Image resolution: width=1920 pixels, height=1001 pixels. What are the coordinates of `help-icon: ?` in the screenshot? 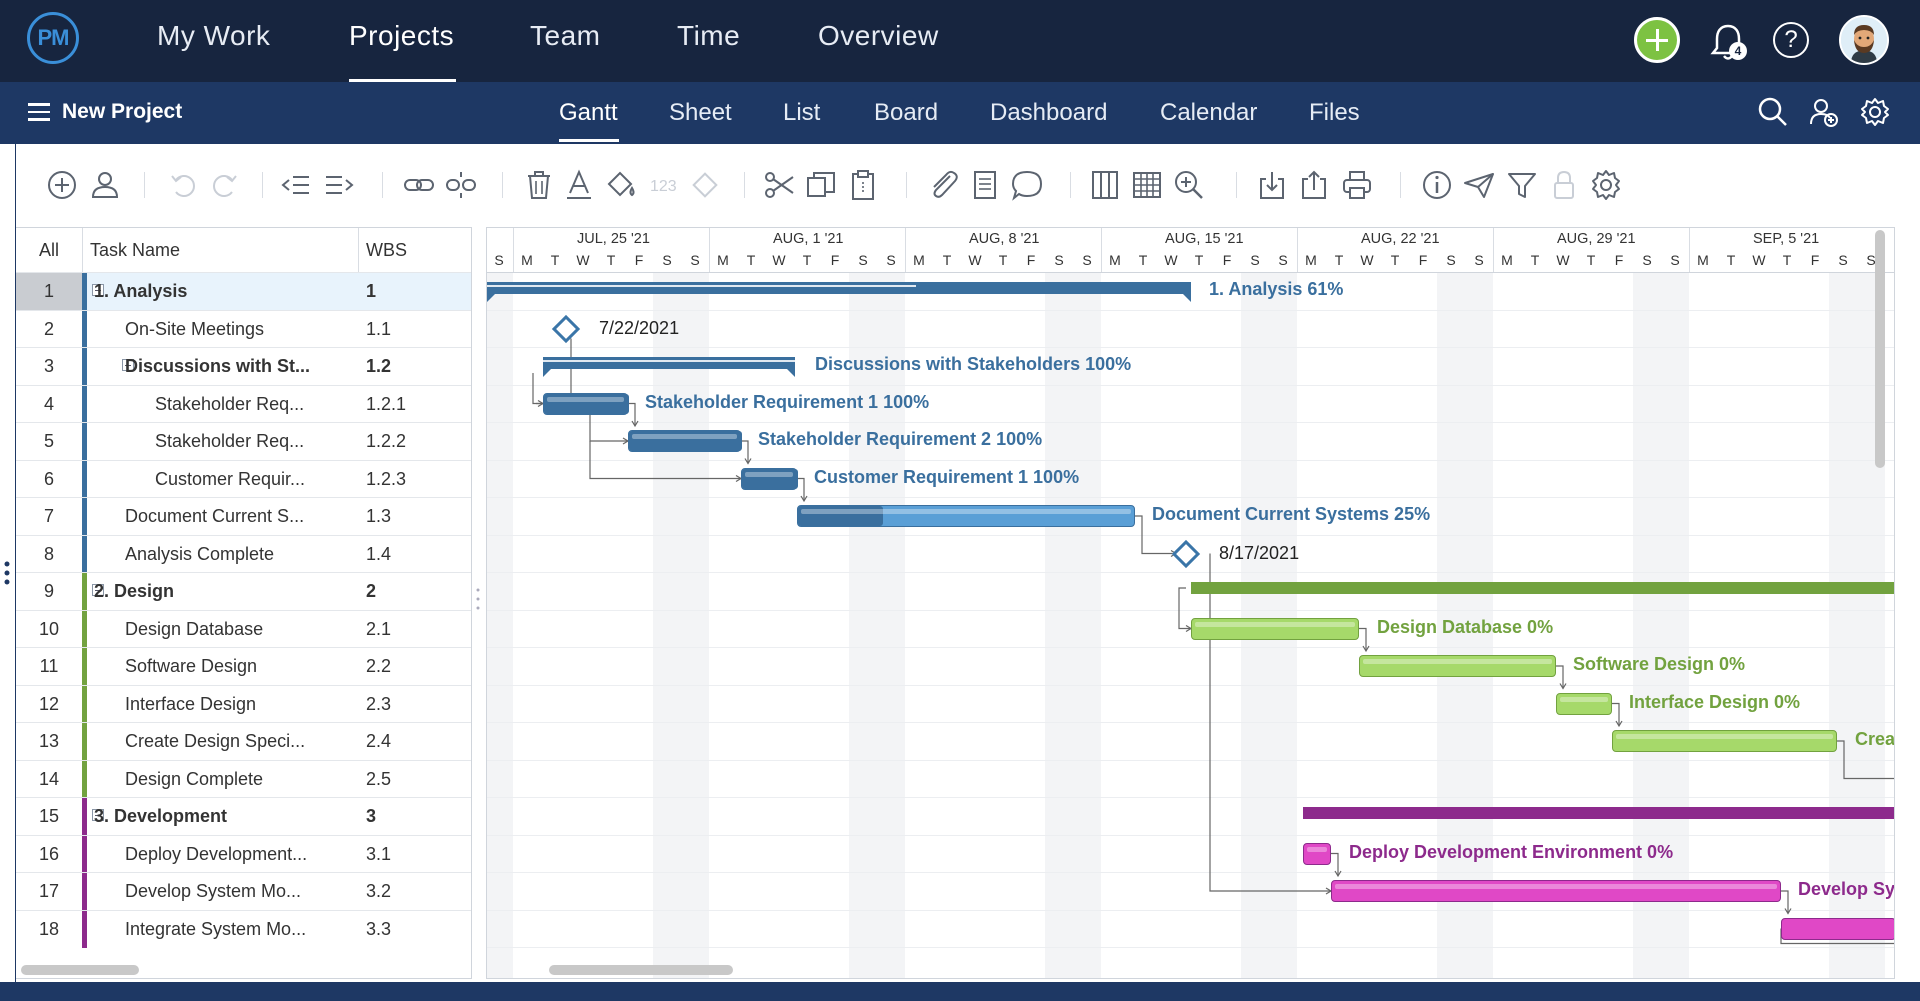 It's located at (1791, 40).